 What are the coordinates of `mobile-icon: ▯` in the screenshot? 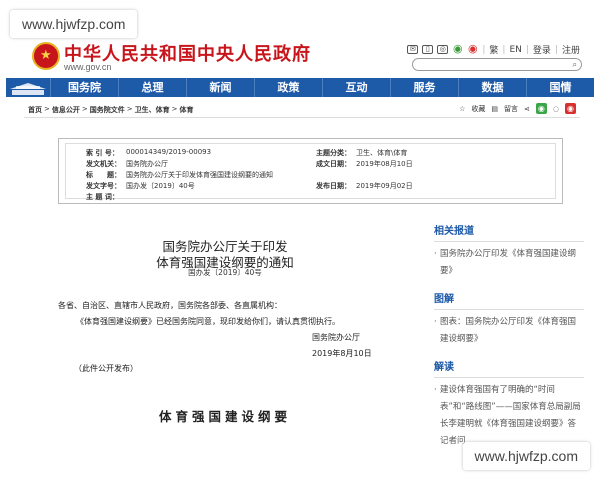 It's located at (428, 49).